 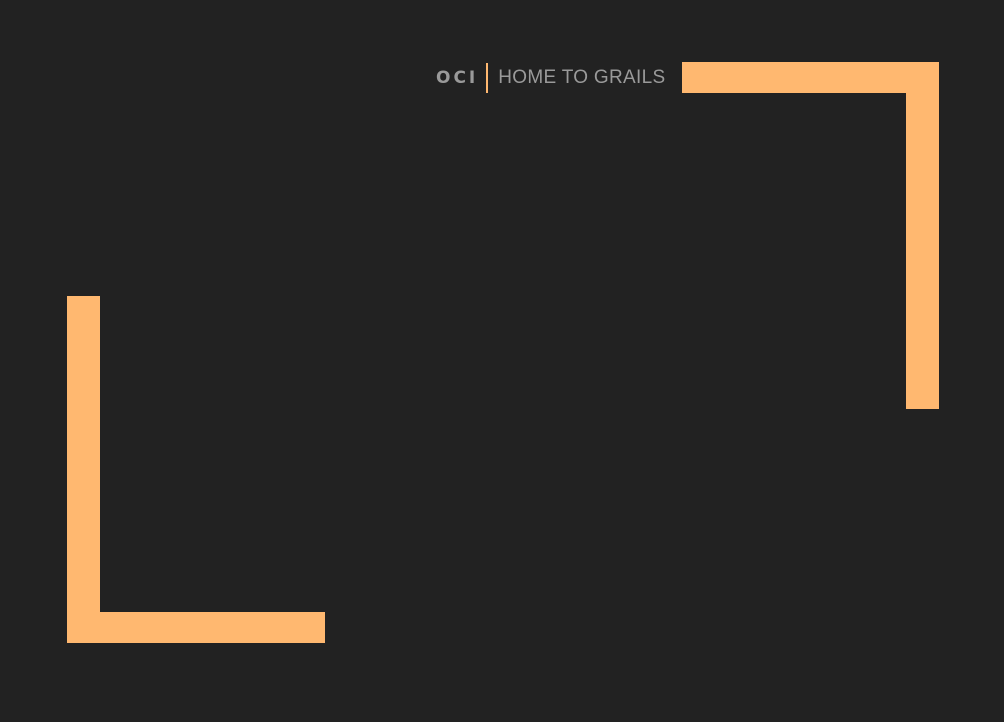 I want to click on brand-header: OCI HOME TO GRAILS, so click(x=550, y=78).